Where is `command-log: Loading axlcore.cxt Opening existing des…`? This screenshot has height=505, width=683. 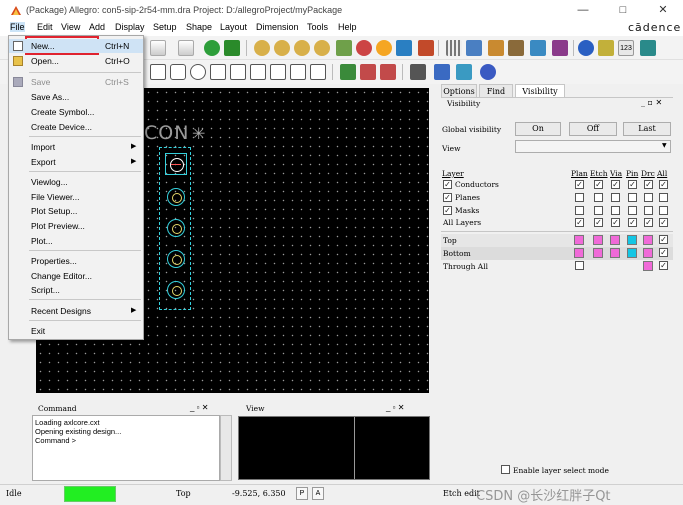
command-log: Loading axlcore.cxt Opening existing des… is located at coordinates (126, 448).